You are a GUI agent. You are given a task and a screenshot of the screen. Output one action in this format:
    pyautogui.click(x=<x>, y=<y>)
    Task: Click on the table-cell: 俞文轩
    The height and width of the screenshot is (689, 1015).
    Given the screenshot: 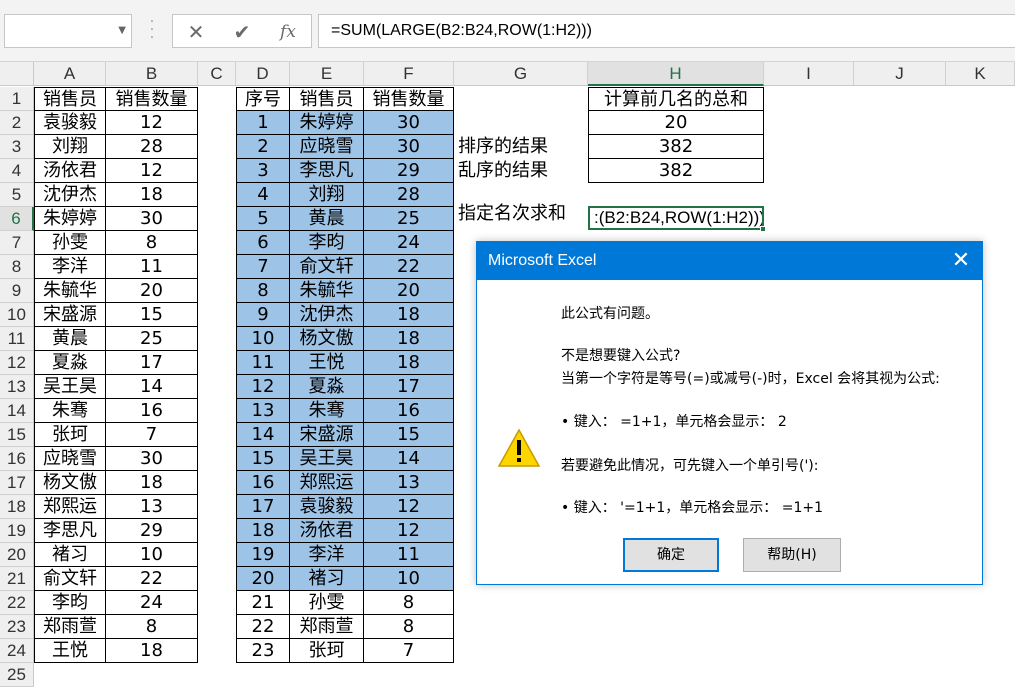 What is the action you would take?
    pyautogui.click(x=70, y=579)
    